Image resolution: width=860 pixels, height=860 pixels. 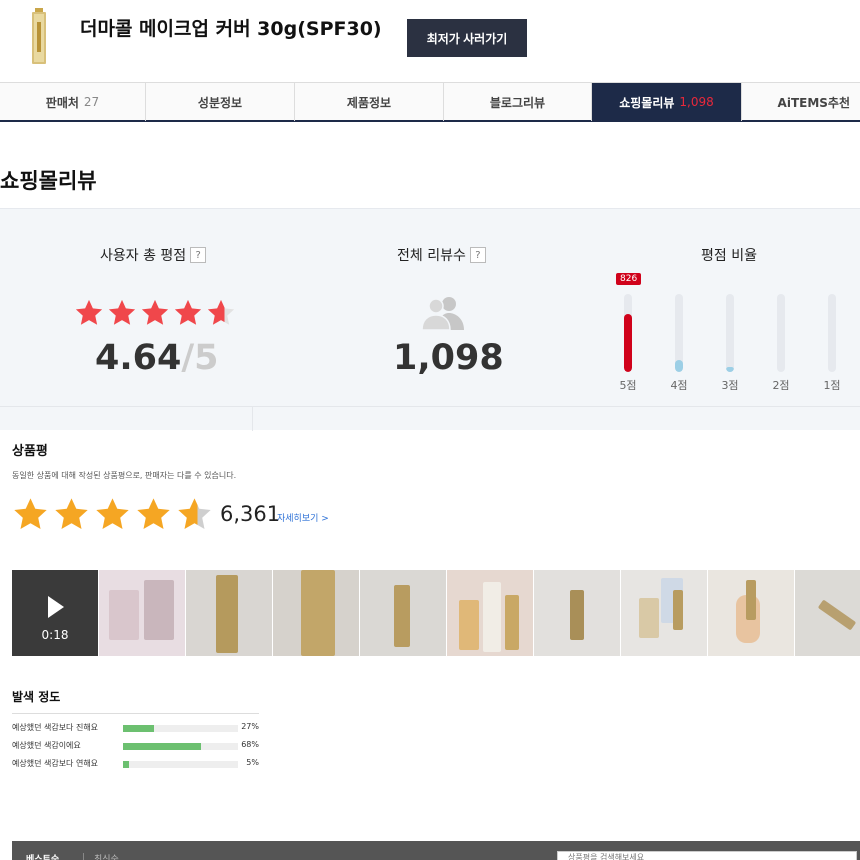 What do you see at coordinates (679, 385) in the screenshot?
I see `rating-bar-label: 4점` at bounding box center [679, 385].